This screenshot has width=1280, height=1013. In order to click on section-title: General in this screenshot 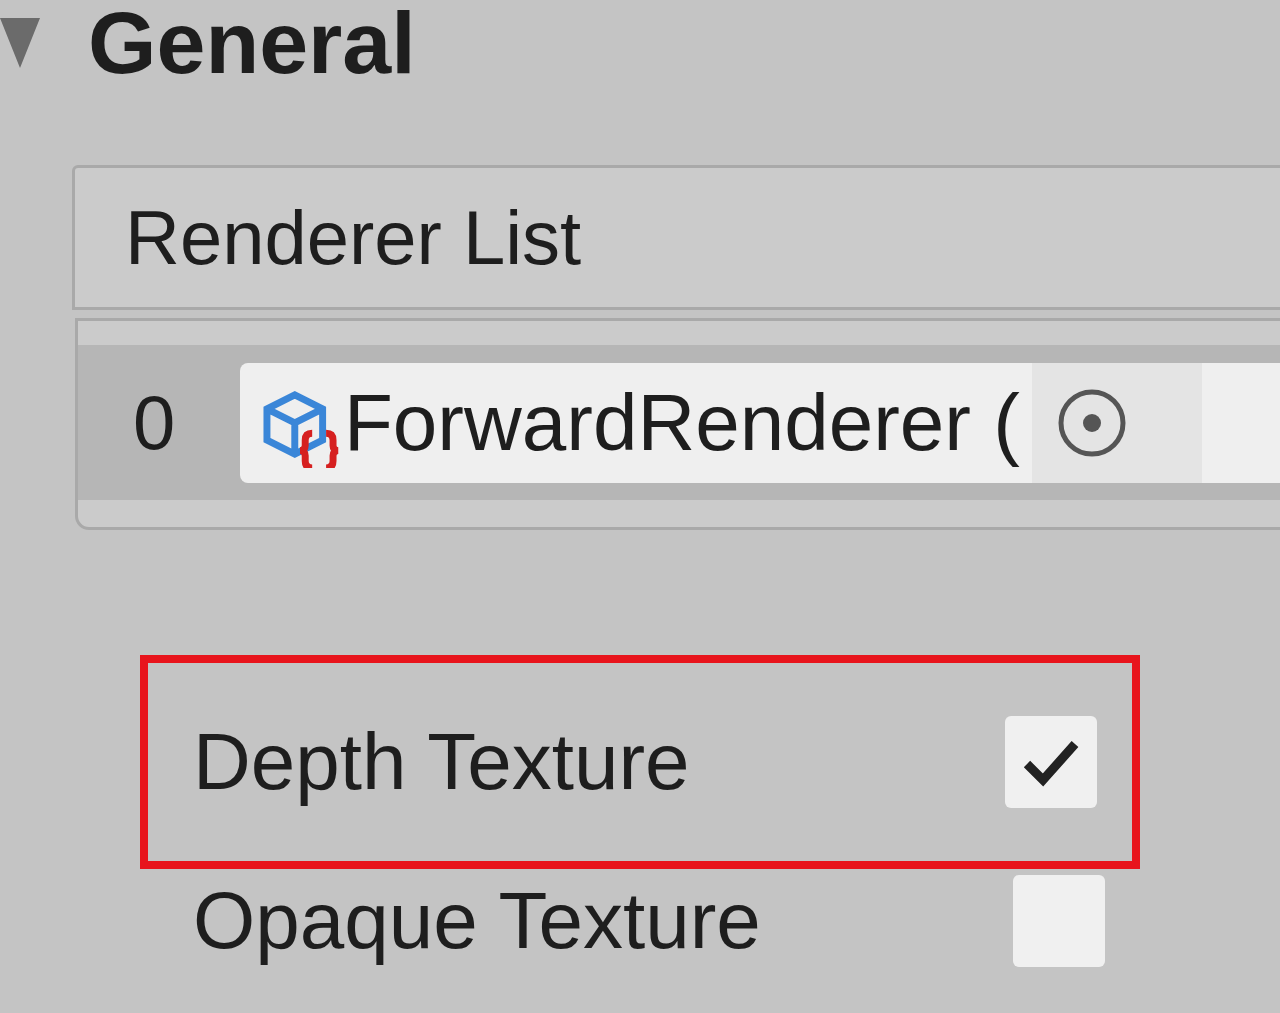, I will do `click(252, 43)`.